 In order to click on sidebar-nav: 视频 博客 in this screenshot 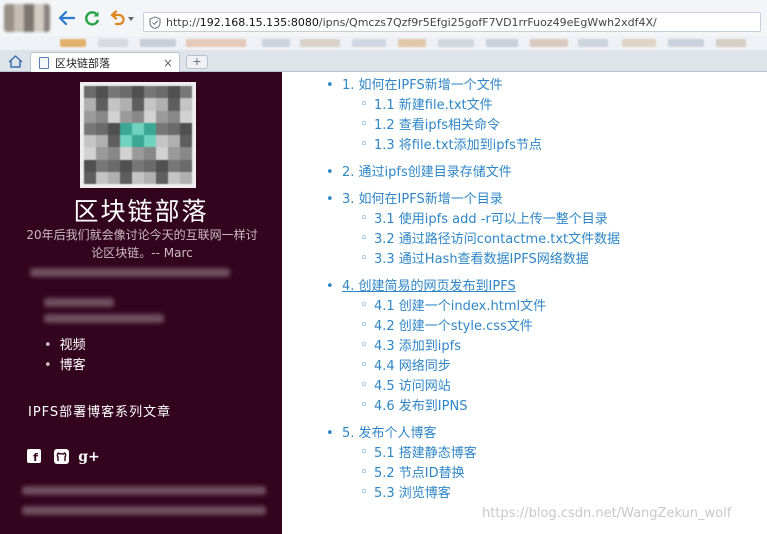, I will do `click(65, 356)`.